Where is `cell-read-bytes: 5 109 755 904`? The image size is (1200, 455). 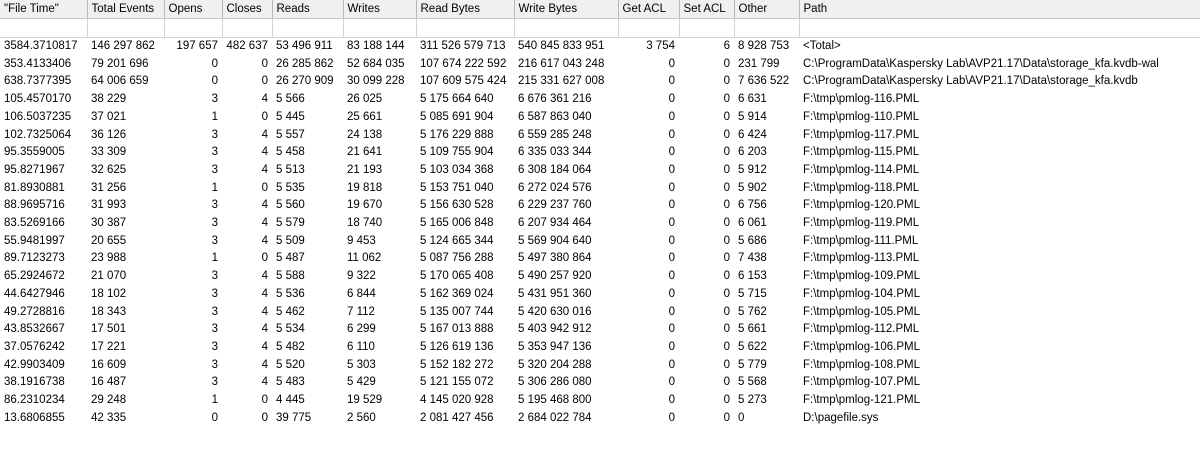
cell-read-bytes: 5 109 755 904 is located at coordinates (457, 152).